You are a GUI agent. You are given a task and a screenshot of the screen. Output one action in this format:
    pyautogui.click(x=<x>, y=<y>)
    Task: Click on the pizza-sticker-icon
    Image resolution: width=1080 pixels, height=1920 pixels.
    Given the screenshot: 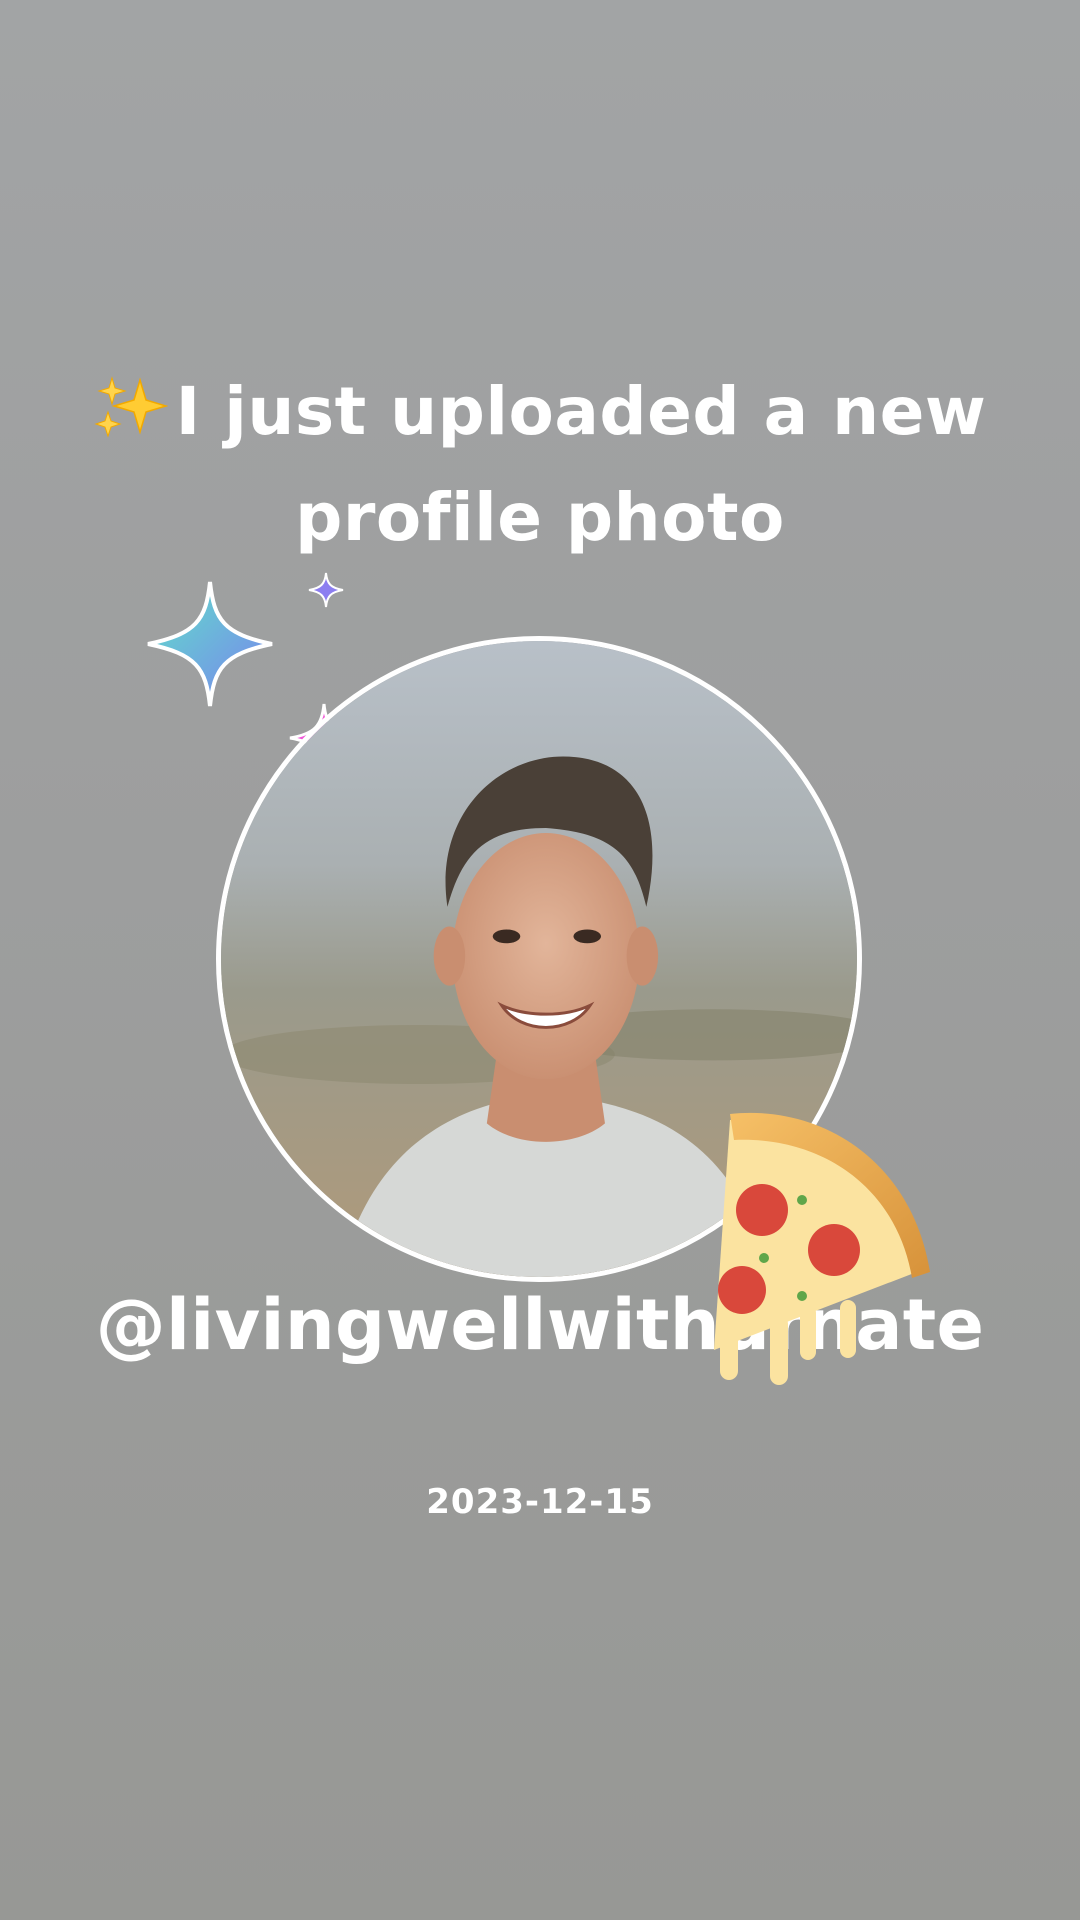 What is the action you would take?
    pyautogui.click(x=815, y=1245)
    